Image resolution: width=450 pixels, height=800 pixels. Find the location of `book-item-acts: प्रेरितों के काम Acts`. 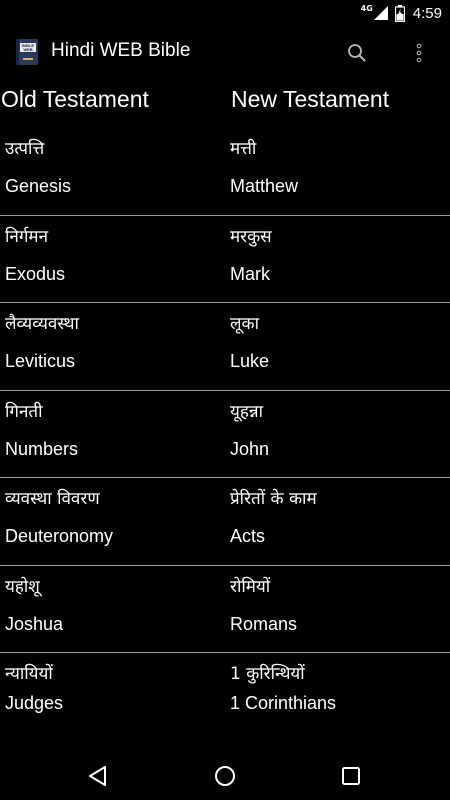

book-item-acts: प्रेरितों के काम Acts is located at coordinates (337, 521).